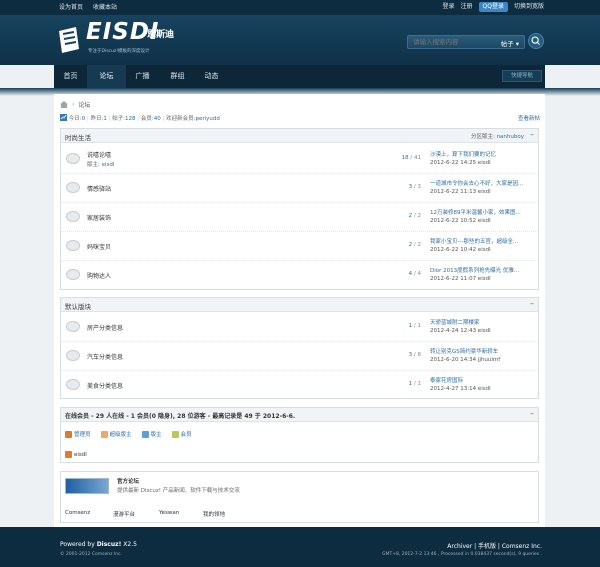  I want to click on forum-moderator: 版主: eisdl, so click(101, 165).